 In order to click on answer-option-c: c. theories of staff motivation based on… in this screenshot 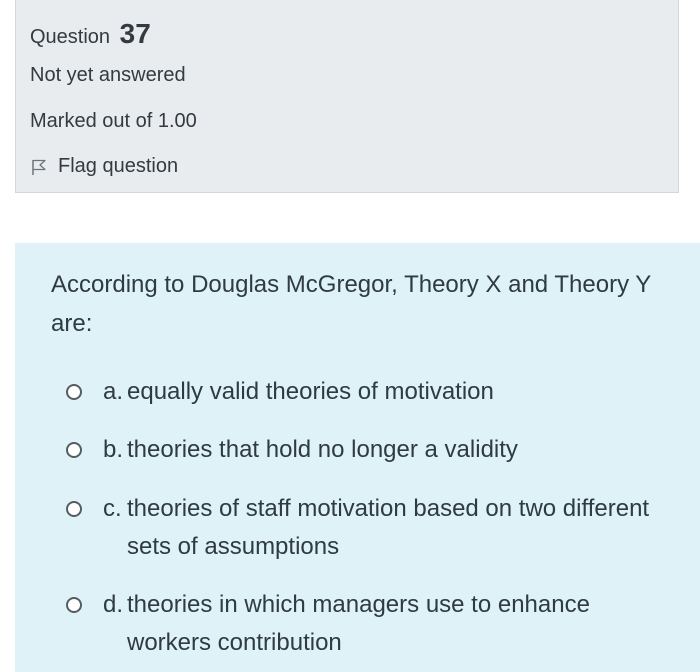, I will do `click(361, 528)`.